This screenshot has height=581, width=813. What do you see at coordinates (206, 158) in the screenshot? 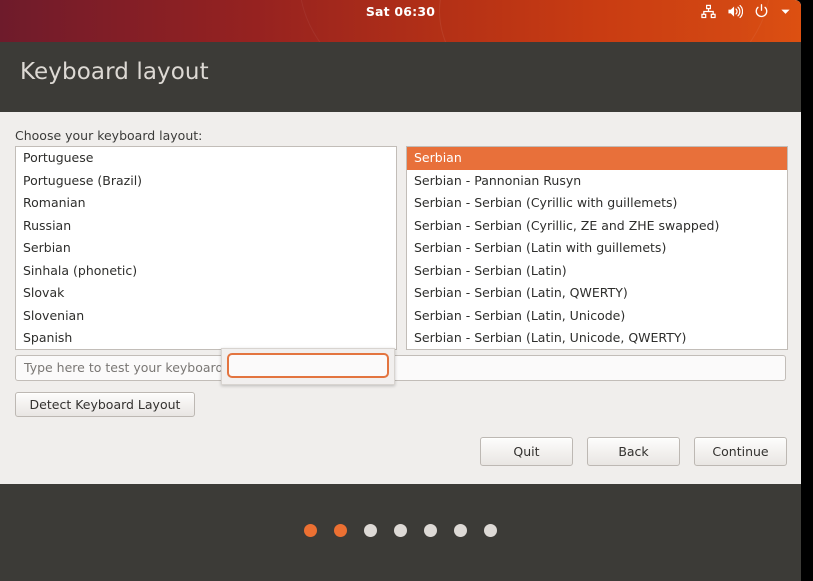
I see `list-item: Portuguese` at bounding box center [206, 158].